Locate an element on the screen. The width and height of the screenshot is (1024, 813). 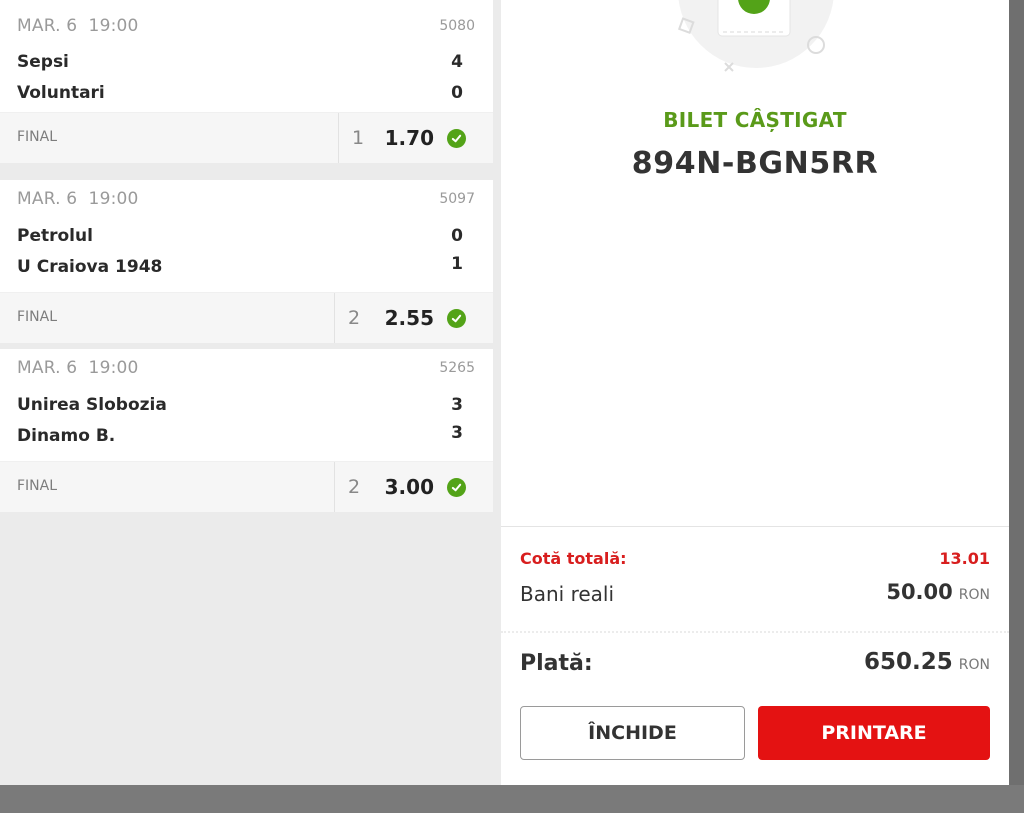
payout-row: Plată: 650.25 RON is located at coordinates (755, 662).